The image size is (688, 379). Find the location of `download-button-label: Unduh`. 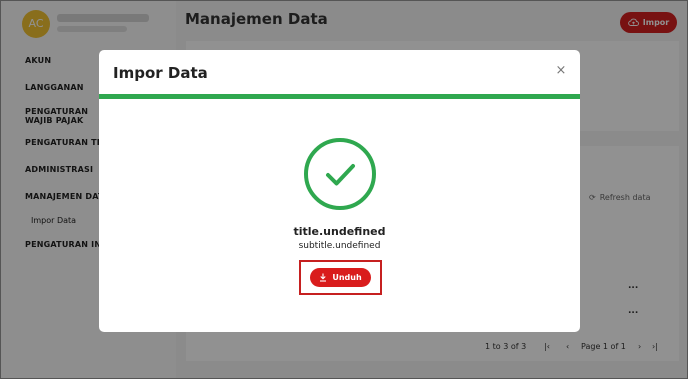

download-button-label: Unduh is located at coordinates (347, 277).